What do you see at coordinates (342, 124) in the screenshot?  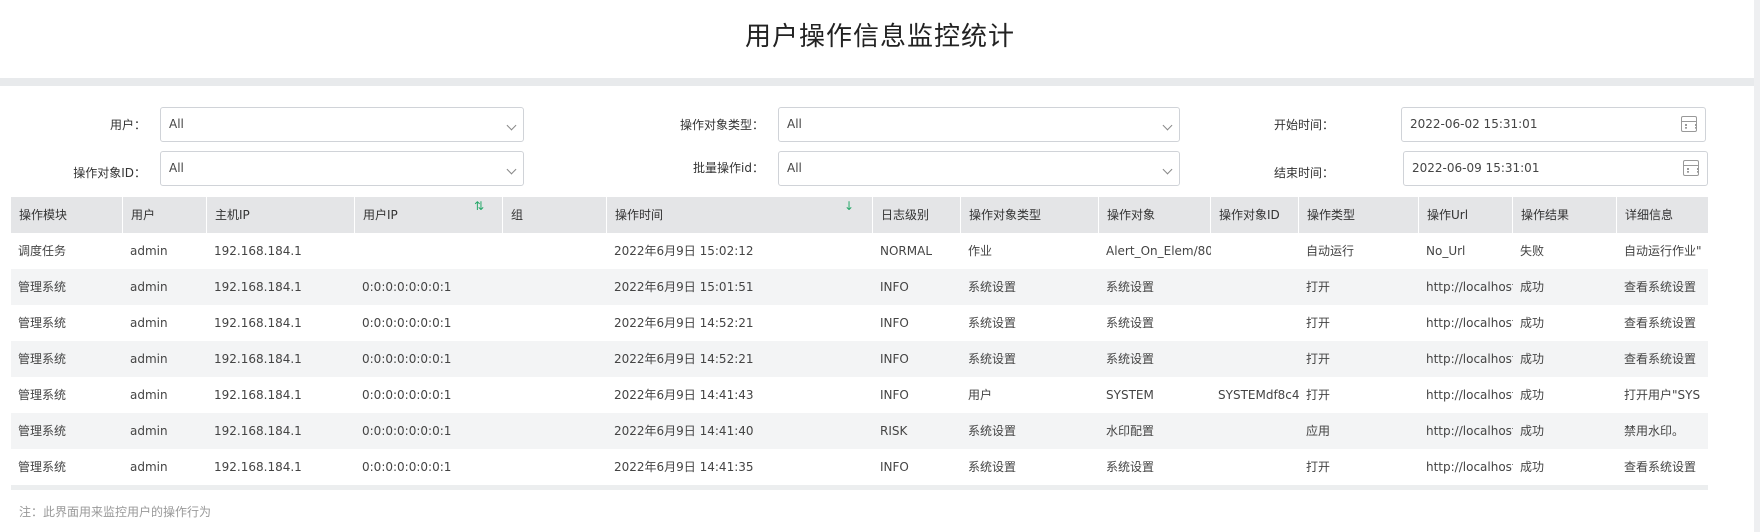 I see `user-select: All` at bounding box center [342, 124].